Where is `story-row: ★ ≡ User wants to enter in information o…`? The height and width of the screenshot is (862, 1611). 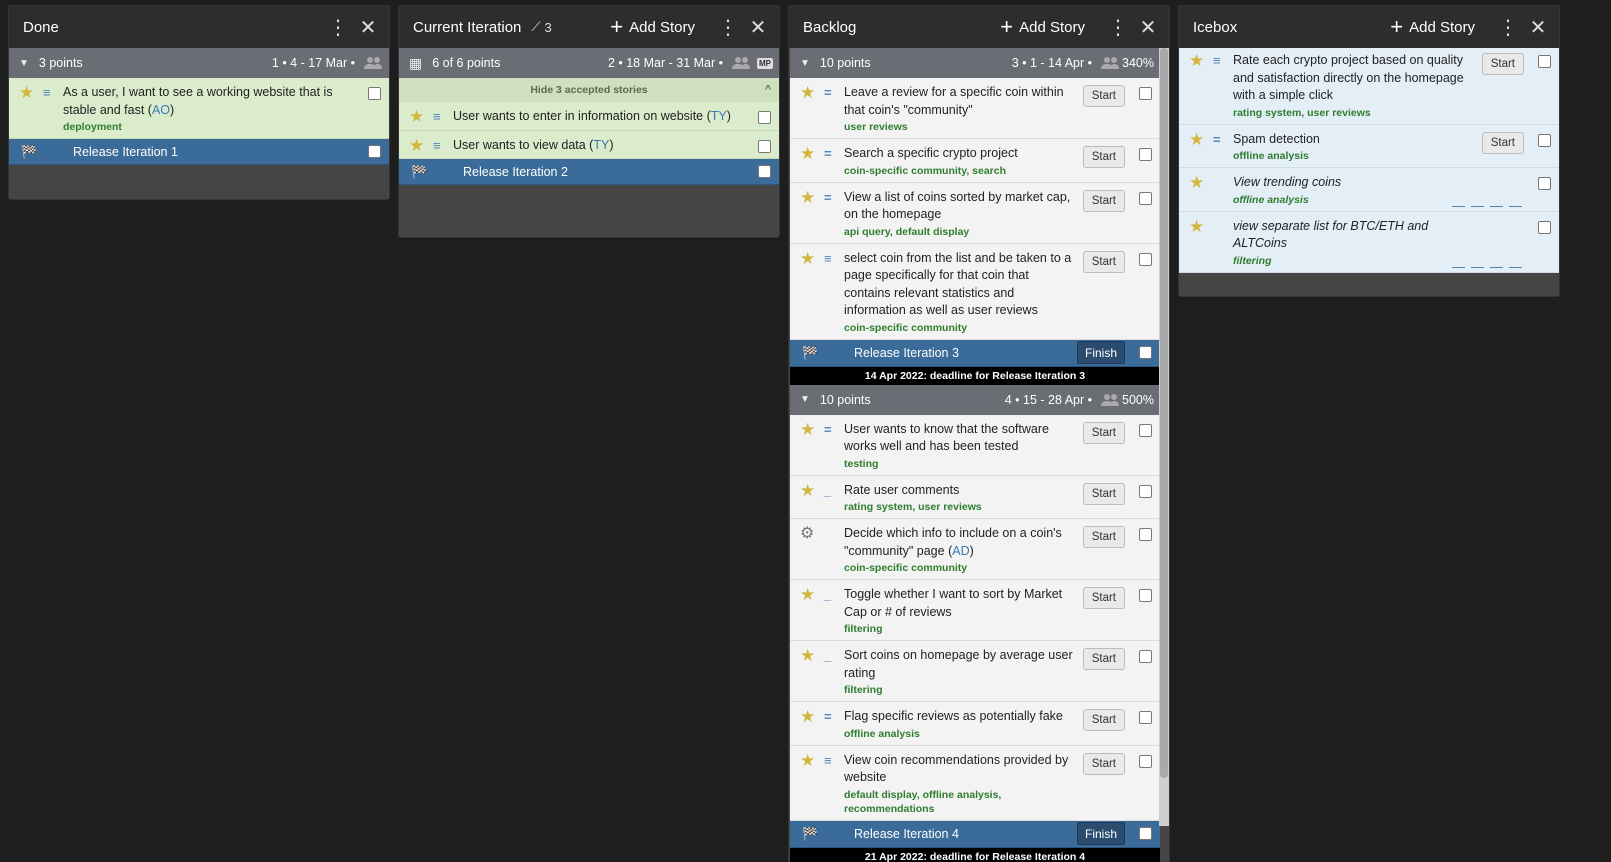
story-row: ★ ≡ User wants to enter in information o… is located at coordinates (589, 116).